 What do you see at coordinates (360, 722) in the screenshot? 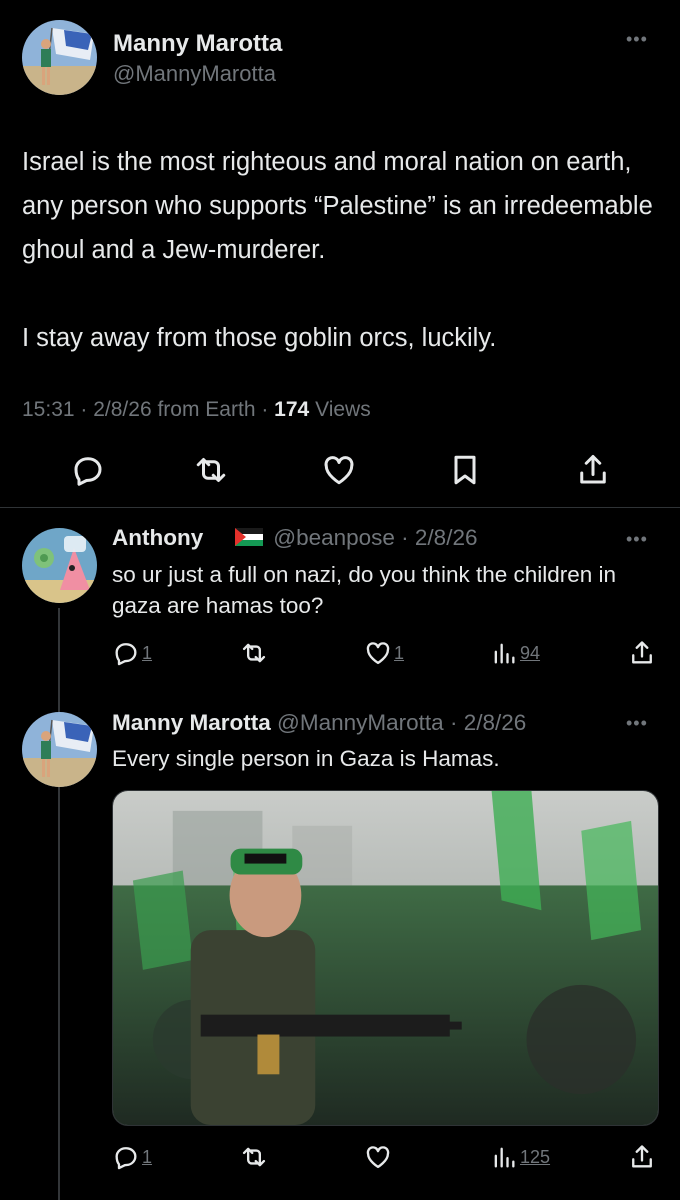
I see `reply-author-handle: @MannyMarotta` at bounding box center [360, 722].